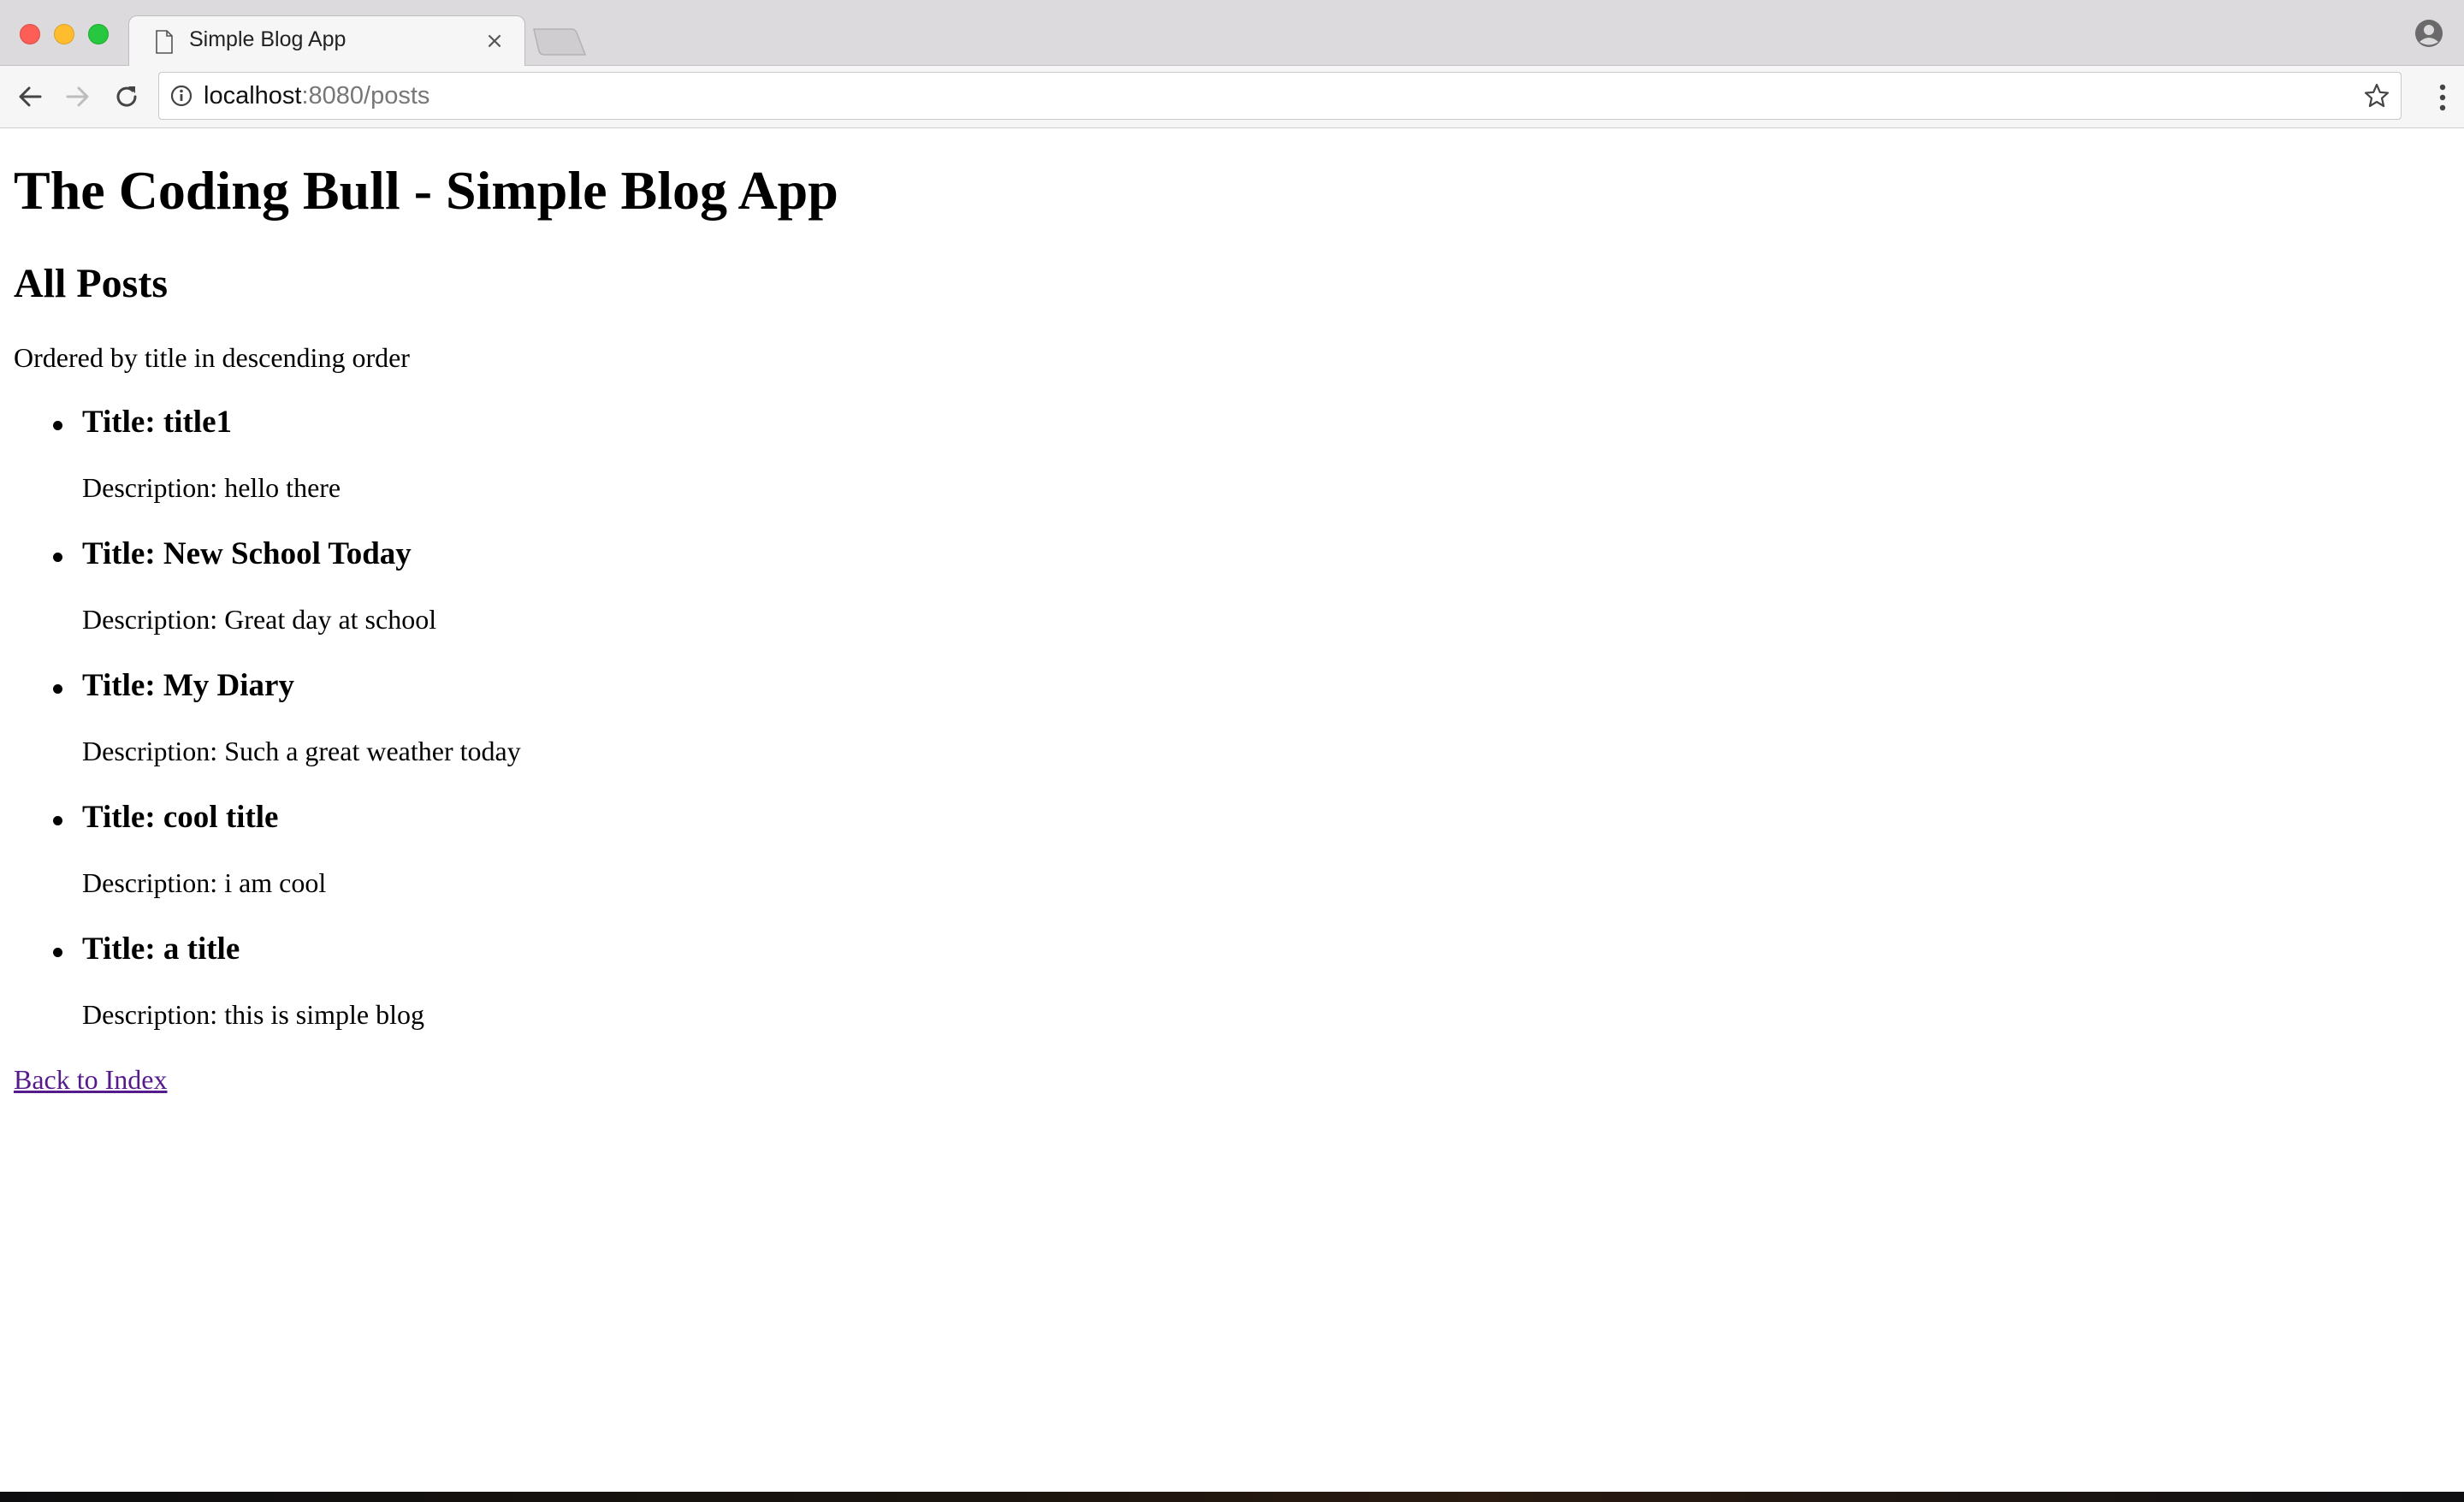 This screenshot has height=1502, width=2464. I want to click on profile-icon, so click(2428, 33).